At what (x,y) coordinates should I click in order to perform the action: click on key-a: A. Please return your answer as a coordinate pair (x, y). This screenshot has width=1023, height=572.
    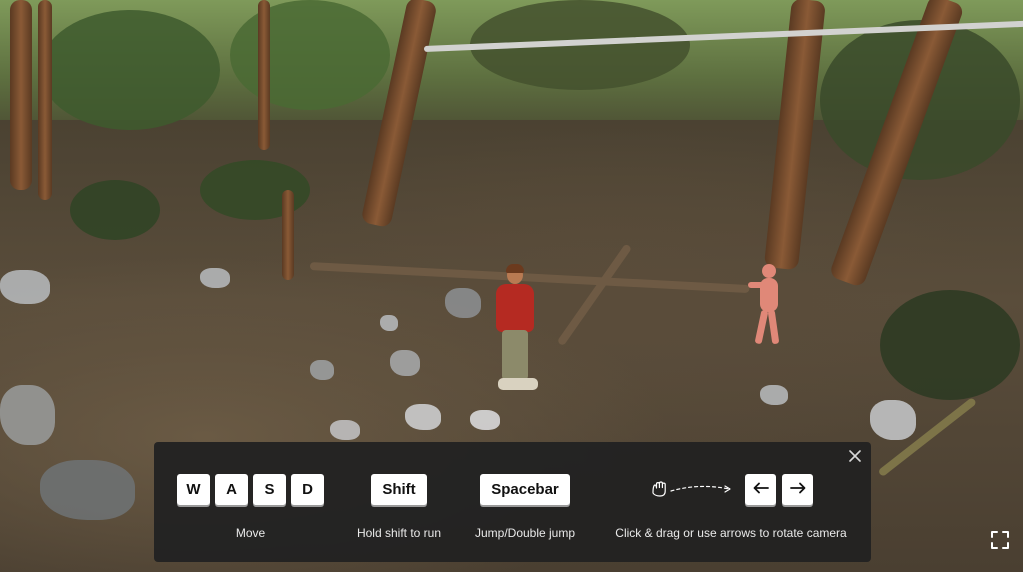
    Looking at the image, I should click on (231, 489).